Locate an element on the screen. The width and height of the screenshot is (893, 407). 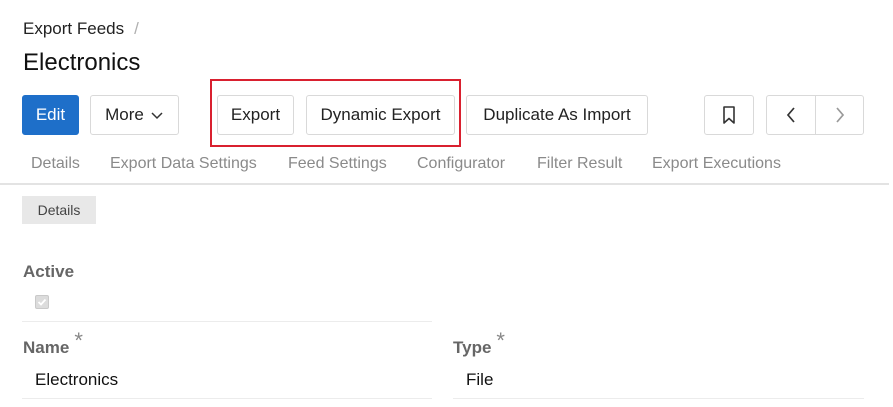
next-record-button is located at coordinates (839, 115).